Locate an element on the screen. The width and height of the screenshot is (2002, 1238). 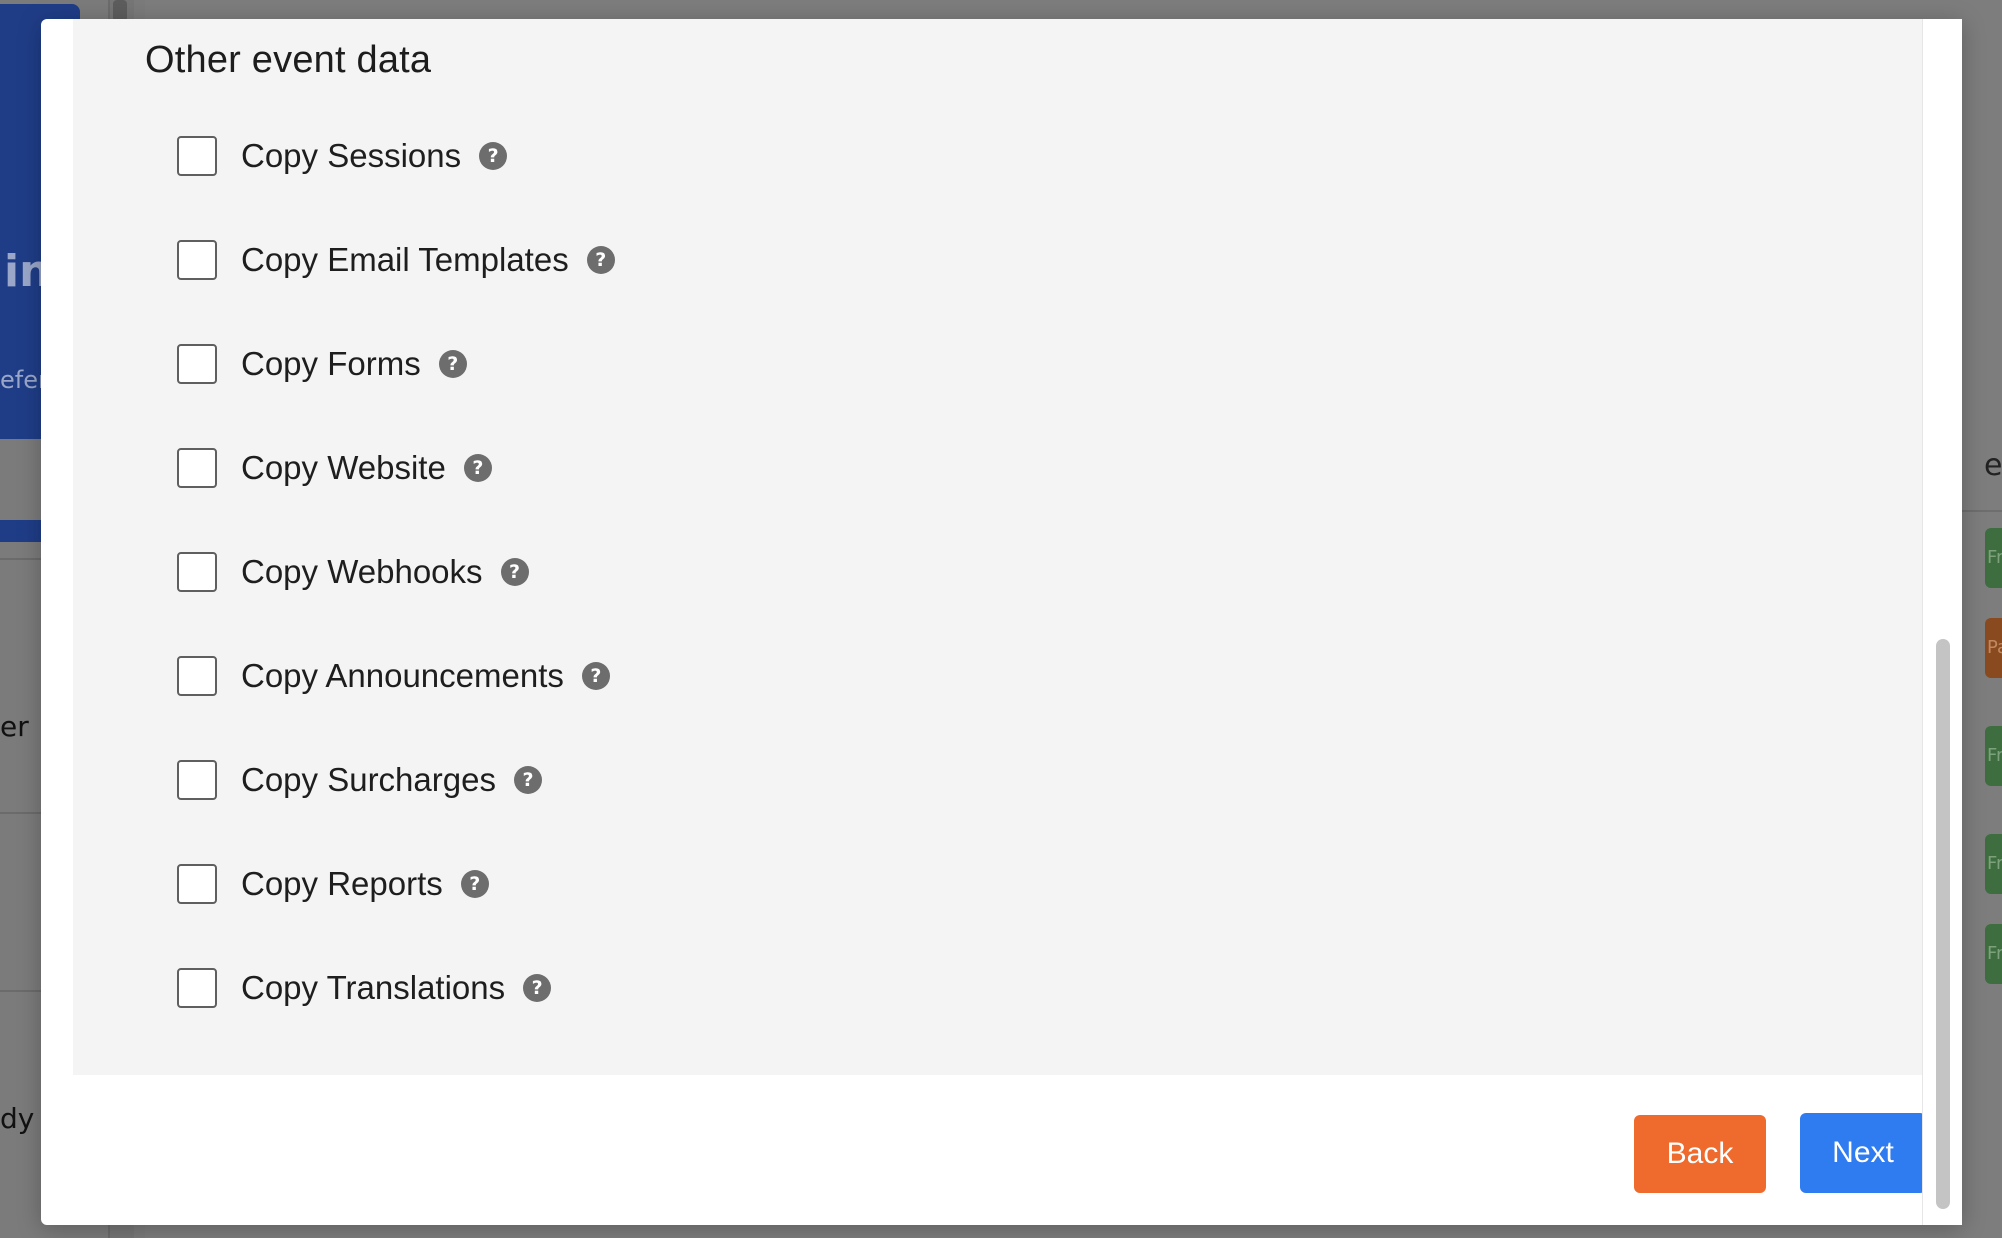
option-label: Copy Email Templates is located at coordinates (405, 259).